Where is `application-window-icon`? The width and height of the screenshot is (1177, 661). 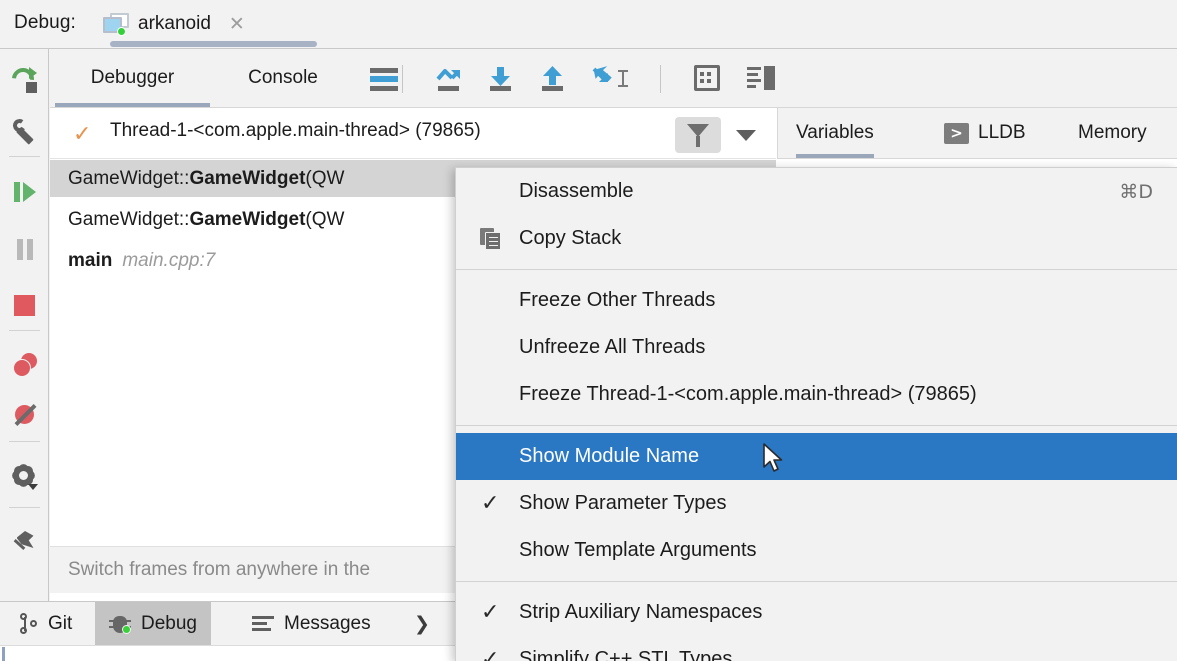
application-window-icon is located at coordinates (116, 24).